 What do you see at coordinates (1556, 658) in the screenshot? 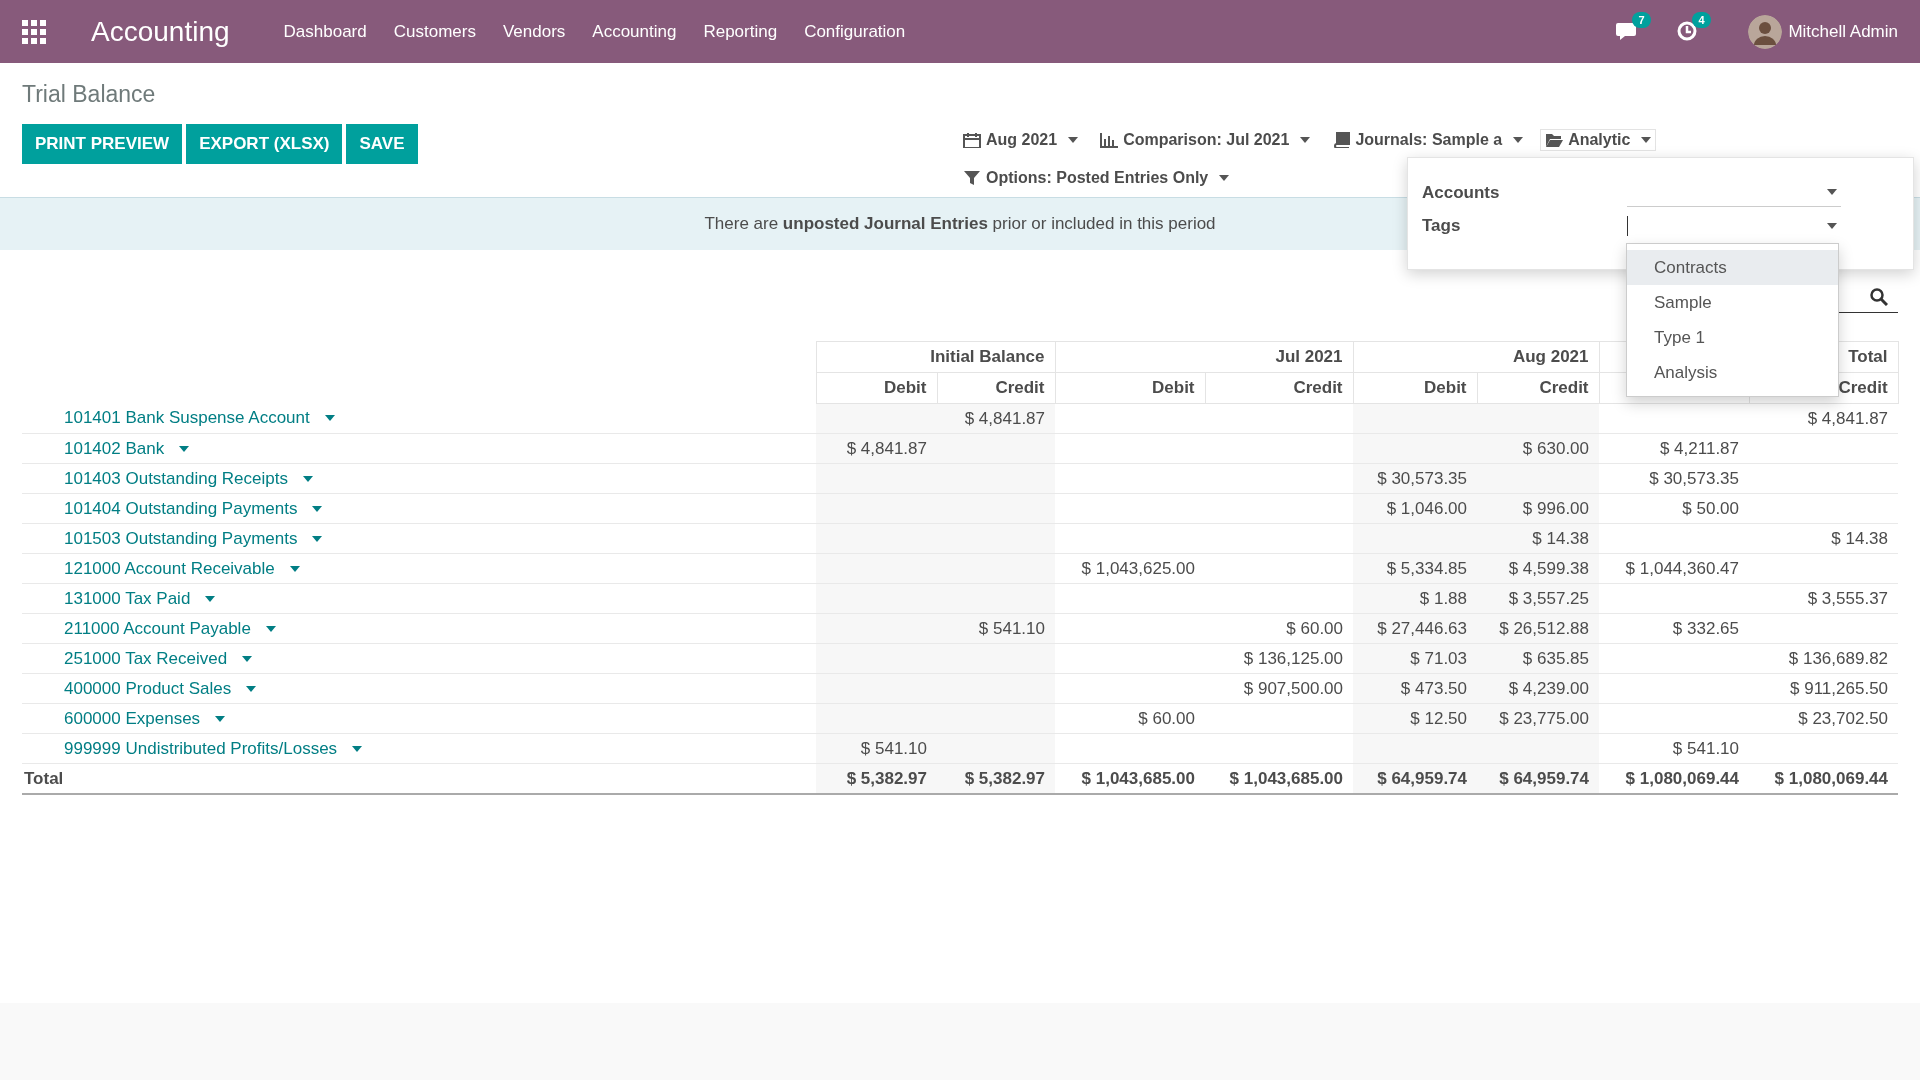
I see `amount: $ 635.85` at bounding box center [1556, 658].